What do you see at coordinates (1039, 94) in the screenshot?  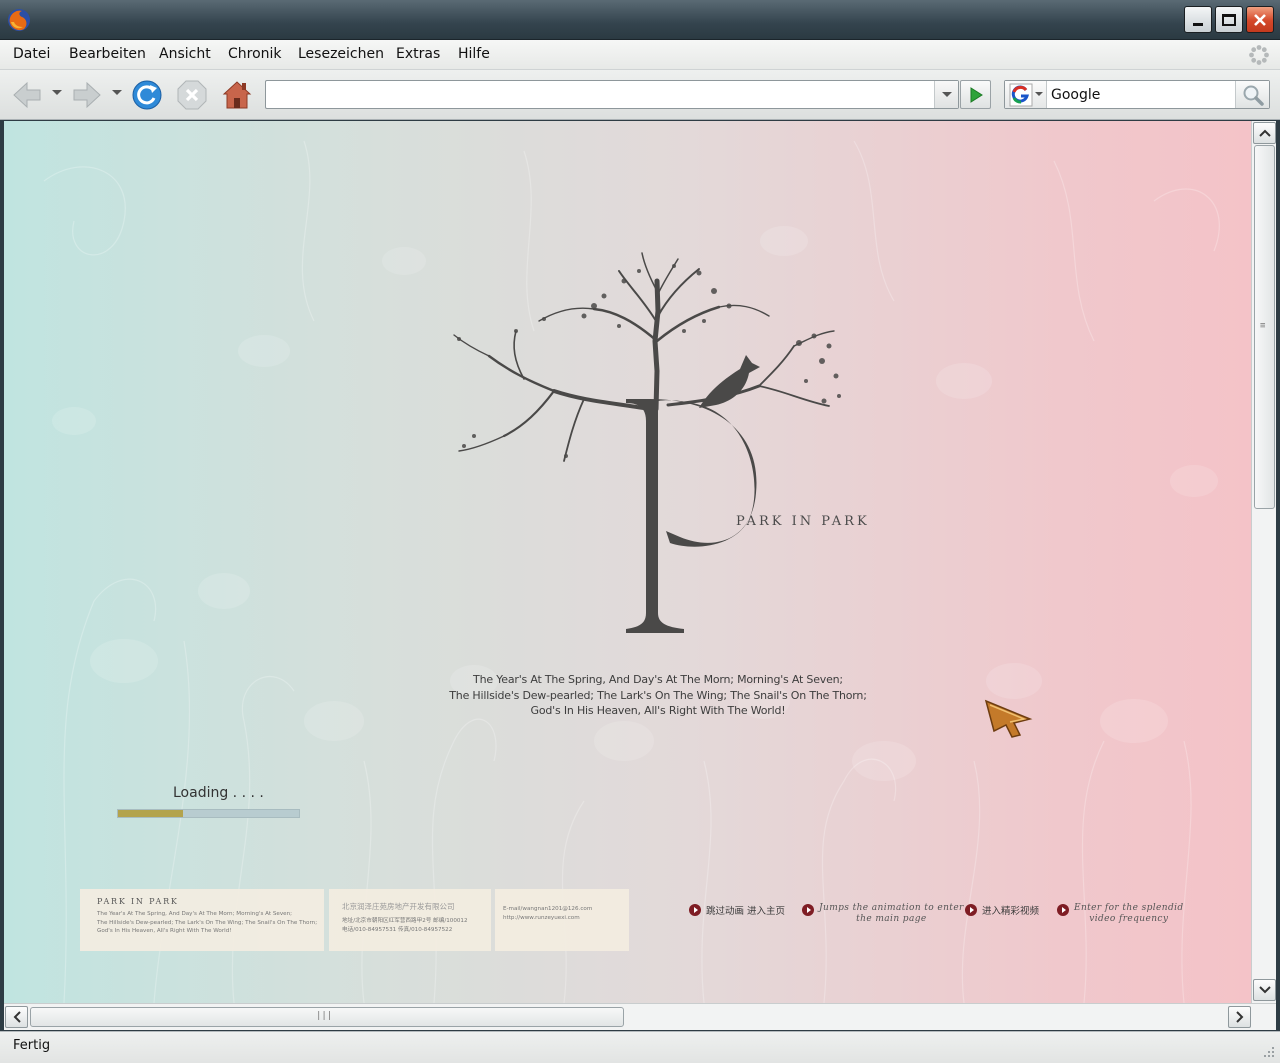 I see `engine-dropdown-icon` at bounding box center [1039, 94].